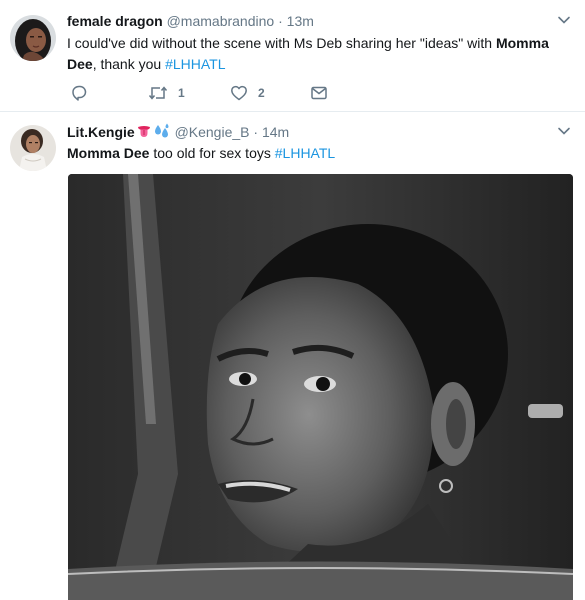  What do you see at coordinates (275, 132) in the screenshot?
I see `timestamp: 14m` at bounding box center [275, 132].